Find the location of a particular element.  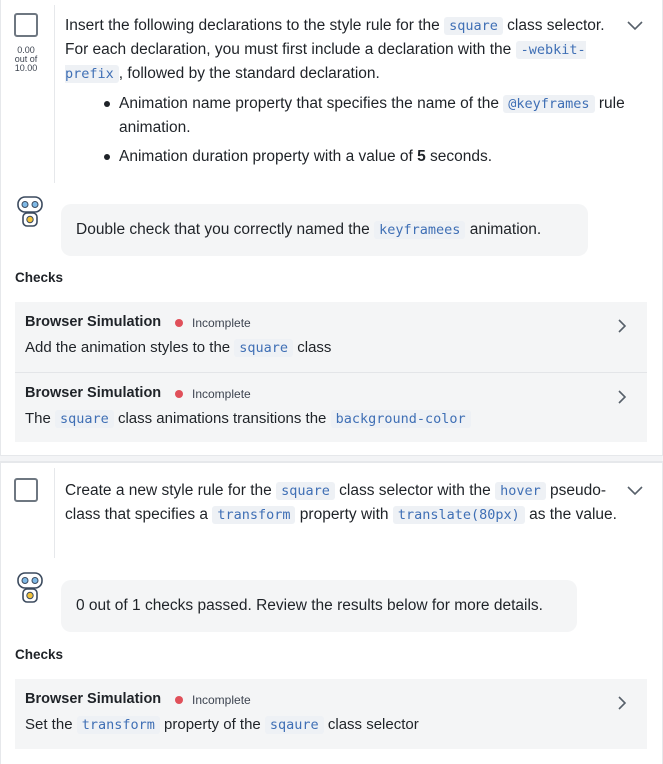

score-total: 10.00 is located at coordinates (26, 68).